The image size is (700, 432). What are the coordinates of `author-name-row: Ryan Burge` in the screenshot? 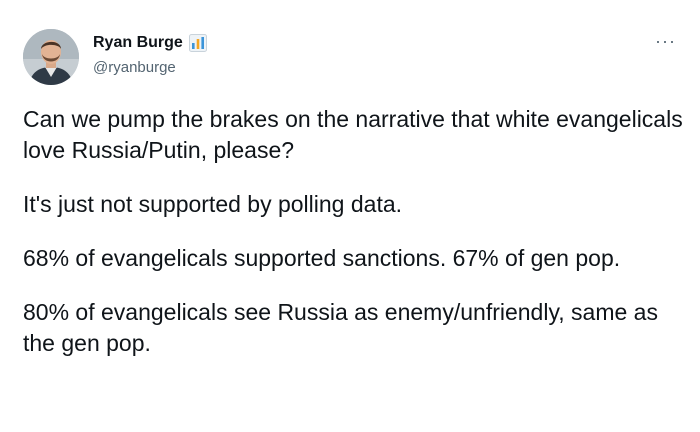 It's located at (150, 43).